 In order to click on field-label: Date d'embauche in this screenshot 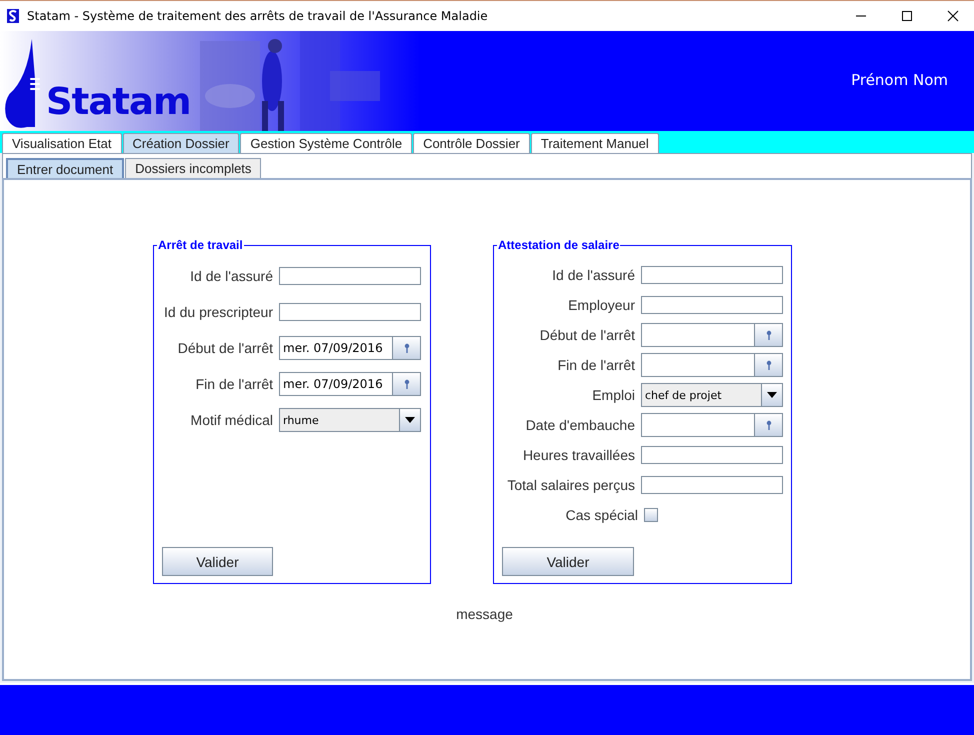, I will do `click(580, 425)`.